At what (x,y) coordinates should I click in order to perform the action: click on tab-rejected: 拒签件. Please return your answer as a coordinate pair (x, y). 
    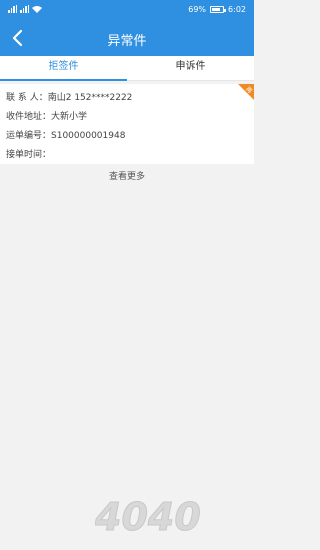
    Looking at the image, I should click on (63, 68).